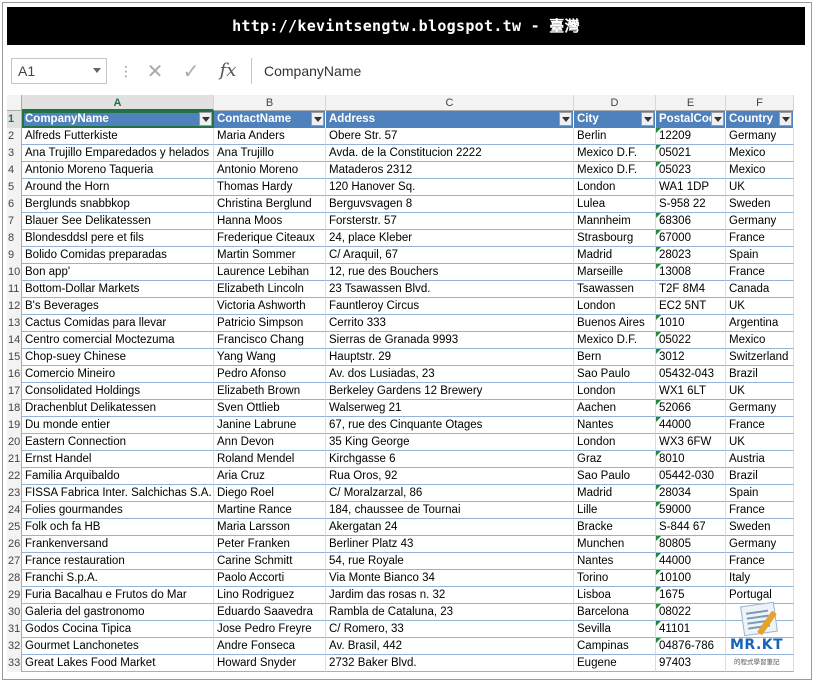 The image size is (816, 684). I want to click on table-cell: Thomas Hardy, so click(270, 187).